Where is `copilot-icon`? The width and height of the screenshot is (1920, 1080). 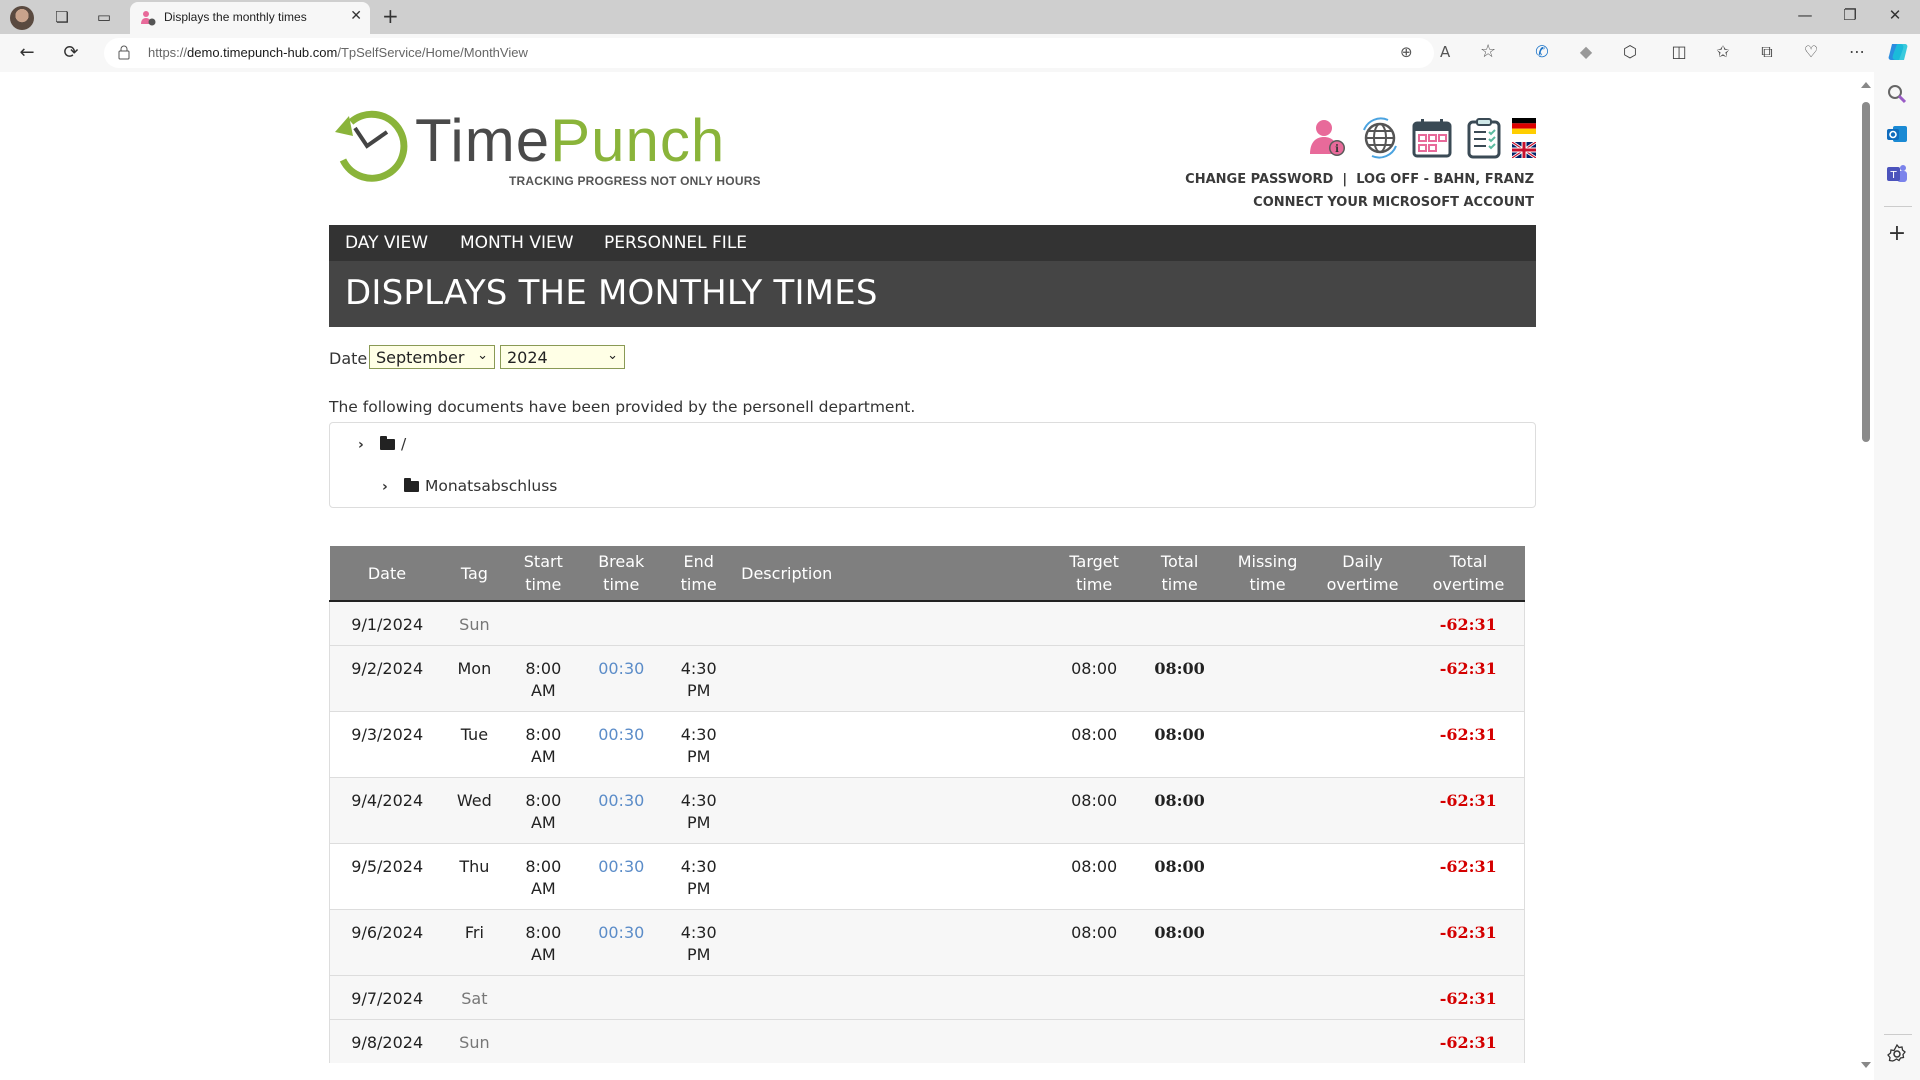
copilot-icon is located at coordinates (1898, 52).